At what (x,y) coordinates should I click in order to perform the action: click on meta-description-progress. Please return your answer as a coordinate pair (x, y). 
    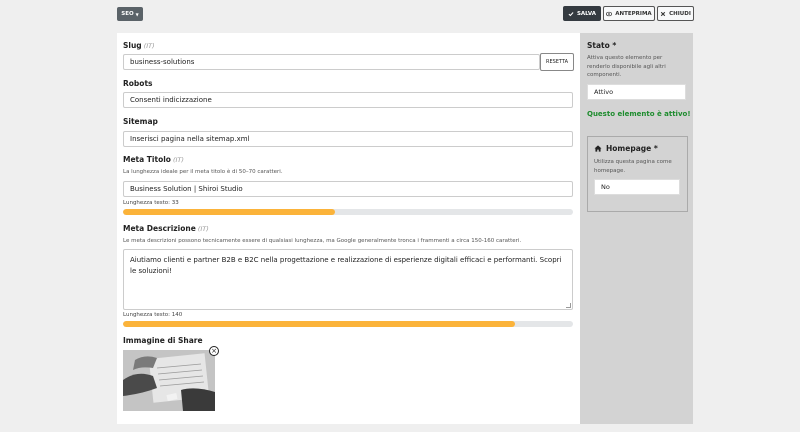
    Looking at the image, I should click on (348, 324).